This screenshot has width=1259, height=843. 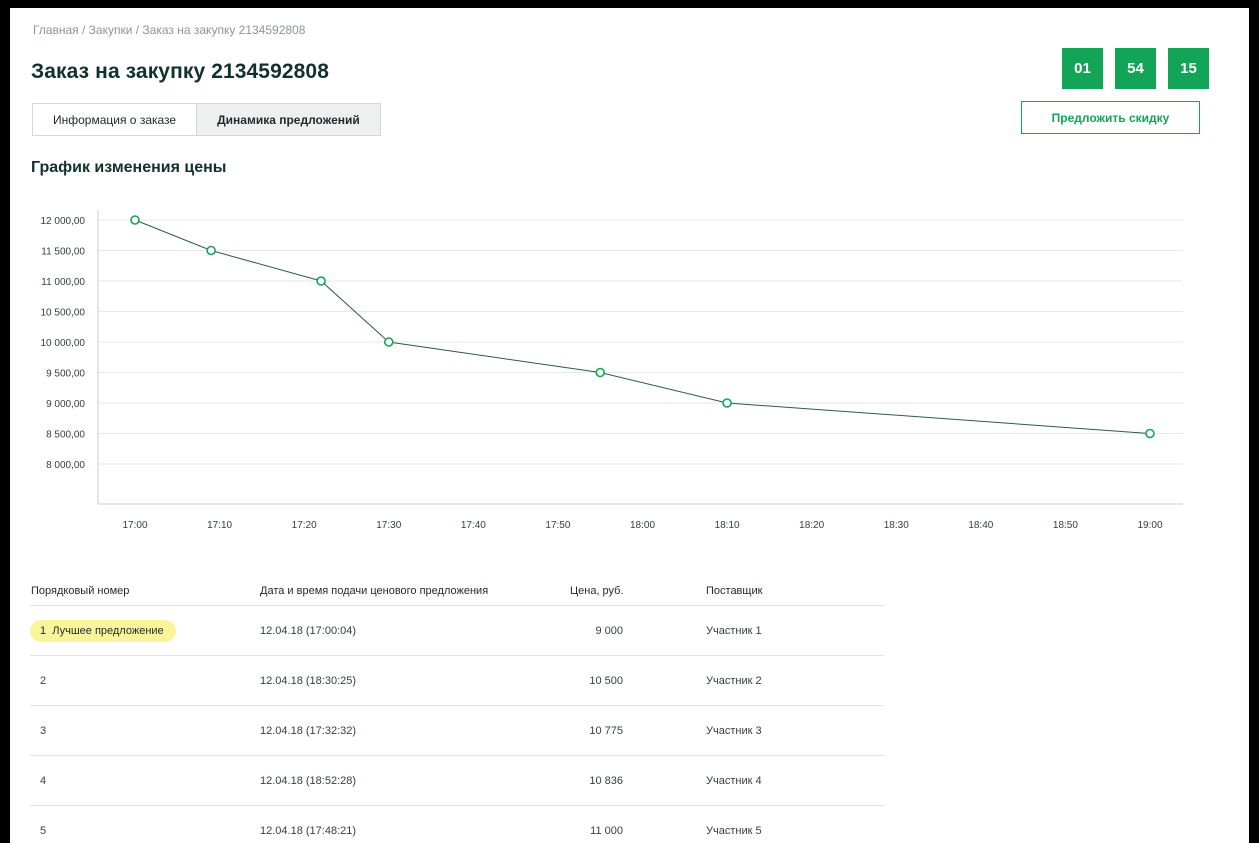 What do you see at coordinates (1149, 525) in the screenshot?
I see `x-tick-label: 19:00` at bounding box center [1149, 525].